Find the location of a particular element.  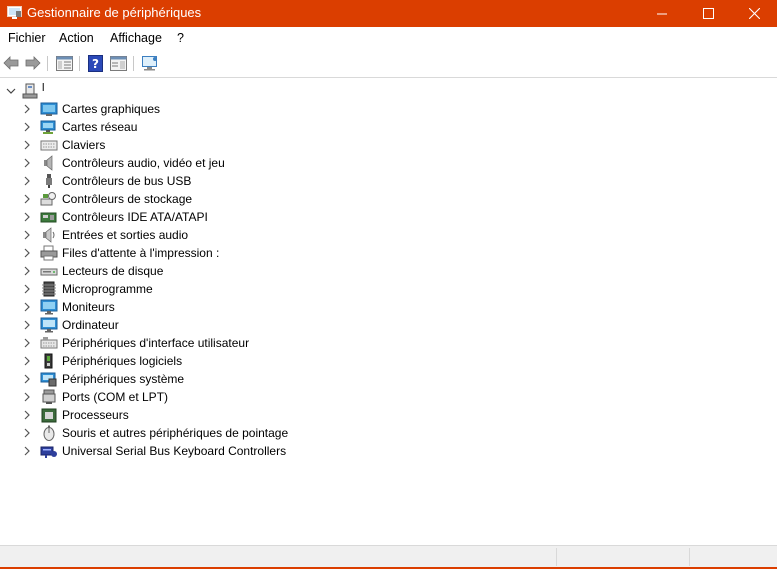

device-category-row: Ordinateur is located at coordinates (388, 325).